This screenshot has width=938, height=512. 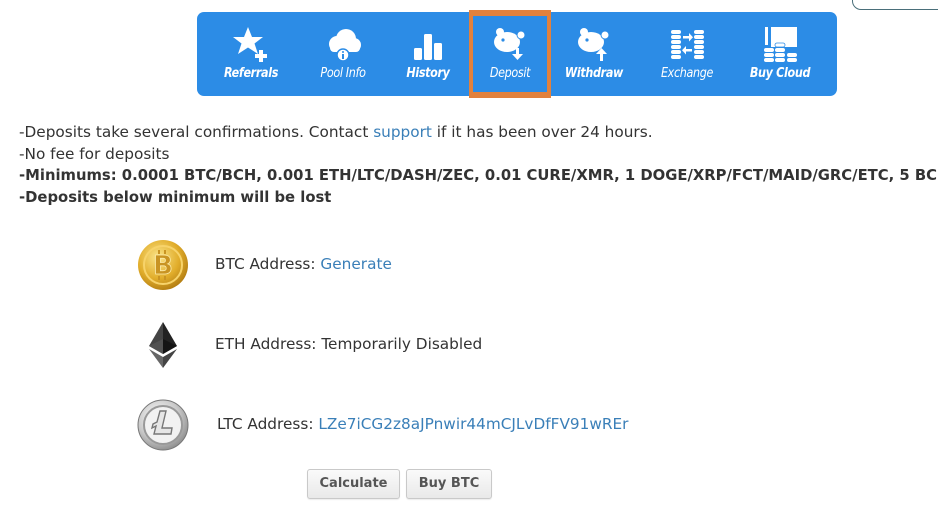 I want to click on info-line-no-fee: -No fee for deposits, so click(x=94, y=154).